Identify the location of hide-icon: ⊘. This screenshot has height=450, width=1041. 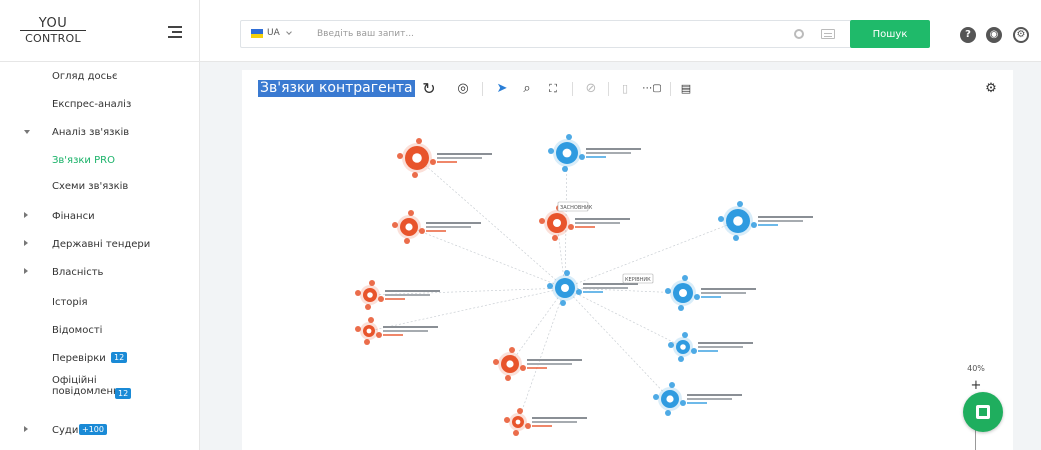
(591, 89).